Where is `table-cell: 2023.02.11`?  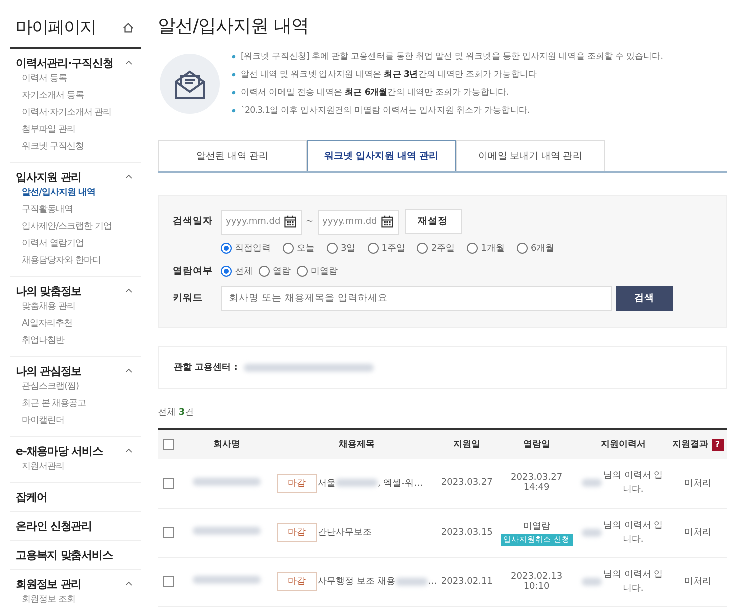
table-cell: 2023.02.11 is located at coordinates (467, 581).